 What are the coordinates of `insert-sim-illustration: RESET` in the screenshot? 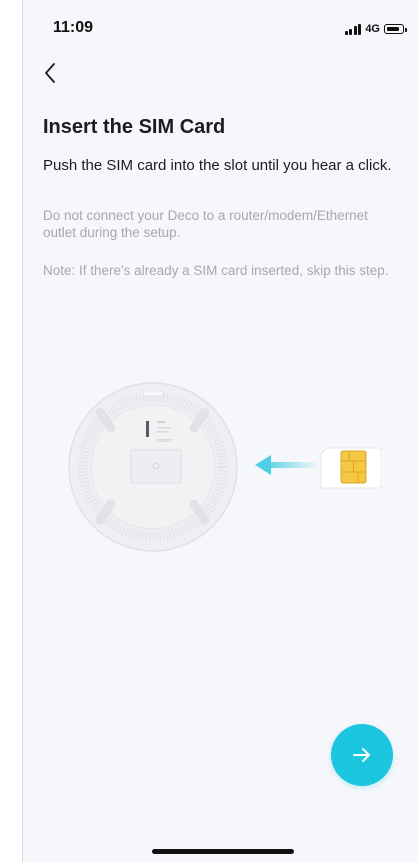 It's located at (224, 467).